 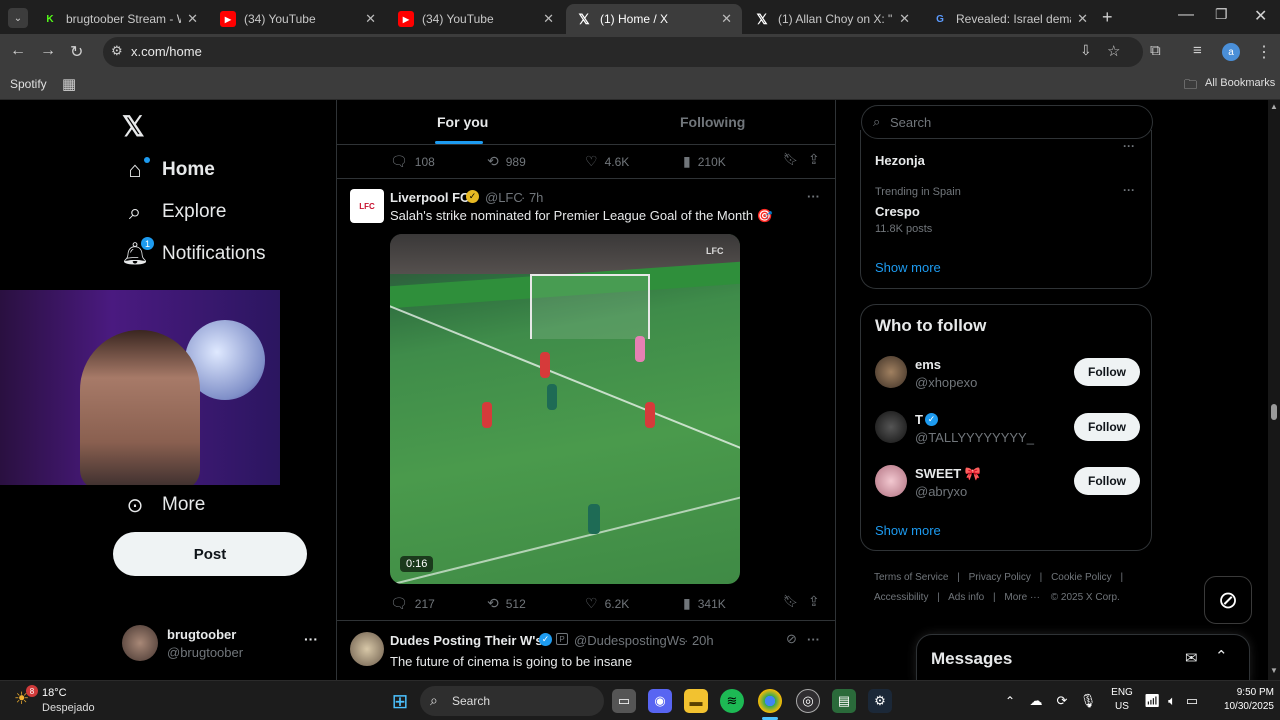 What do you see at coordinates (506, 161) in the screenshot?
I see `retweet-action: ⟲ 989` at bounding box center [506, 161].